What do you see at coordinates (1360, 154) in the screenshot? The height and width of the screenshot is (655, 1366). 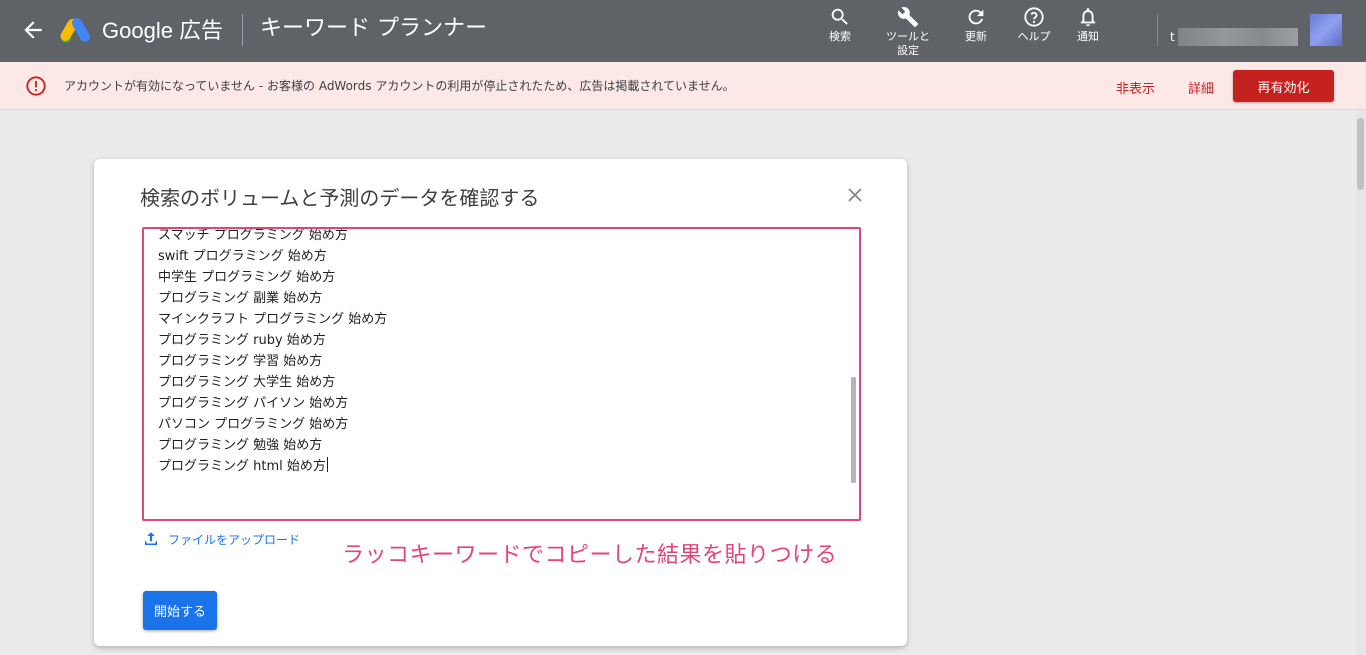 I see `page-scrollbar-thumb` at bounding box center [1360, 154].